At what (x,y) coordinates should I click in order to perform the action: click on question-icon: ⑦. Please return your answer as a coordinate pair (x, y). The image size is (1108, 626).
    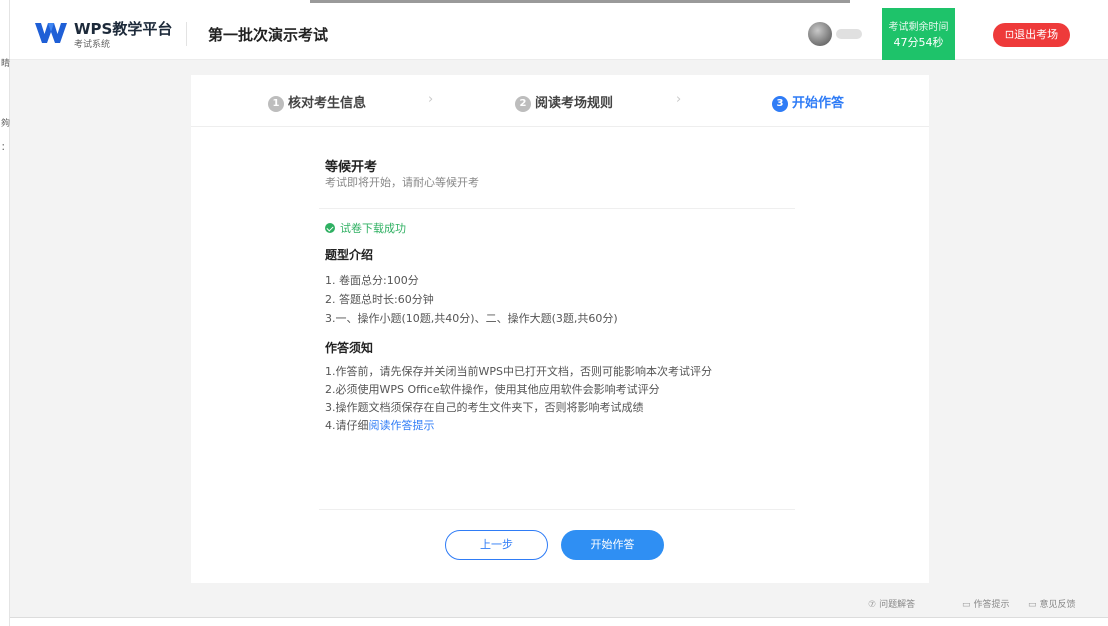
    Looking at the image, I should click on (872, 605).